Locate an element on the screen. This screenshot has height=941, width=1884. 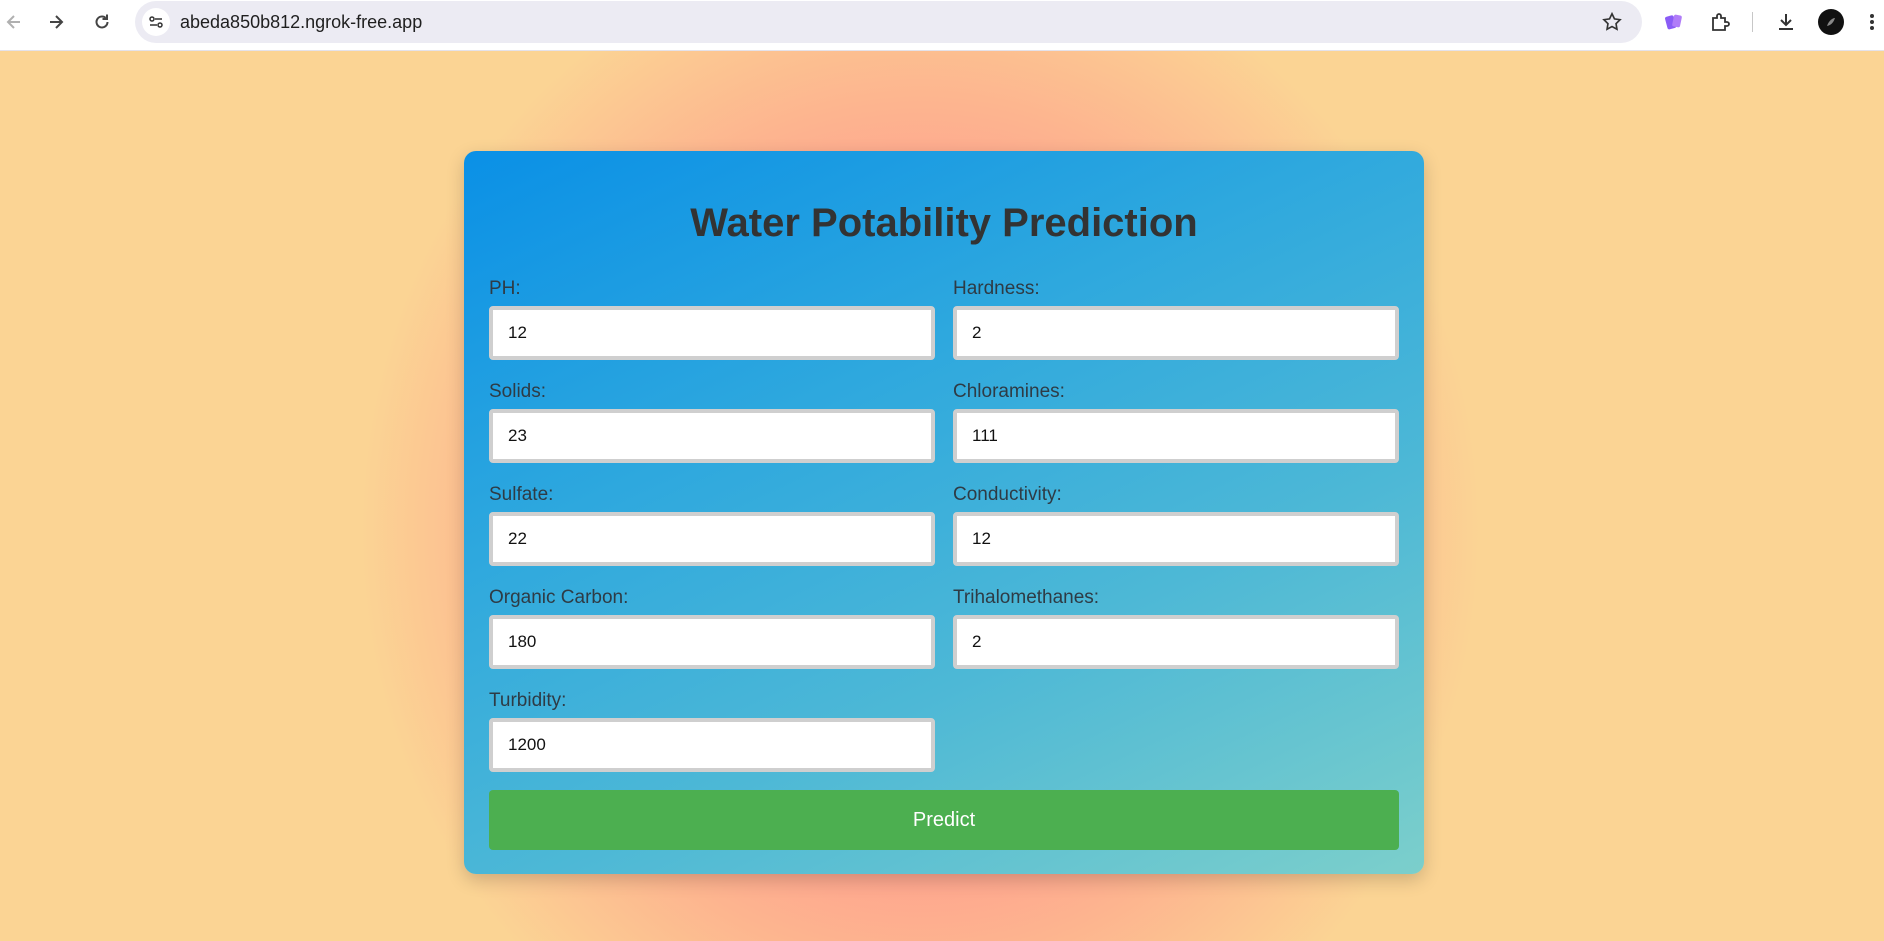
address-bar: abeda850b812.ngrok-free.app is located at coordinates (888, 22).